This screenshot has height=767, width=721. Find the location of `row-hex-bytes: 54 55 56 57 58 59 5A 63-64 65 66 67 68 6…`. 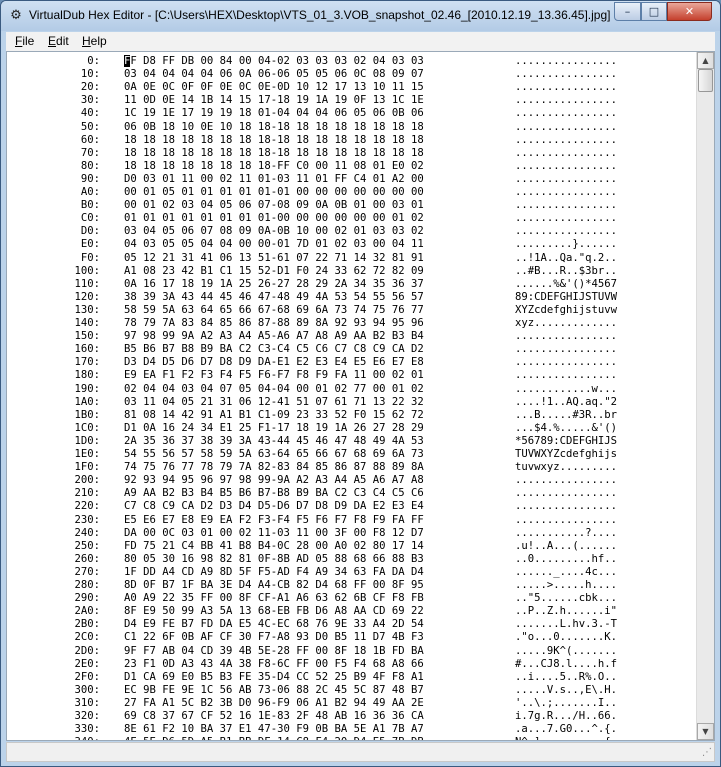

row-hex-bytes: 54 55 56 57 58 59 5A 63-64 65 66 67 68 6… is located at coordinates (274, 454).